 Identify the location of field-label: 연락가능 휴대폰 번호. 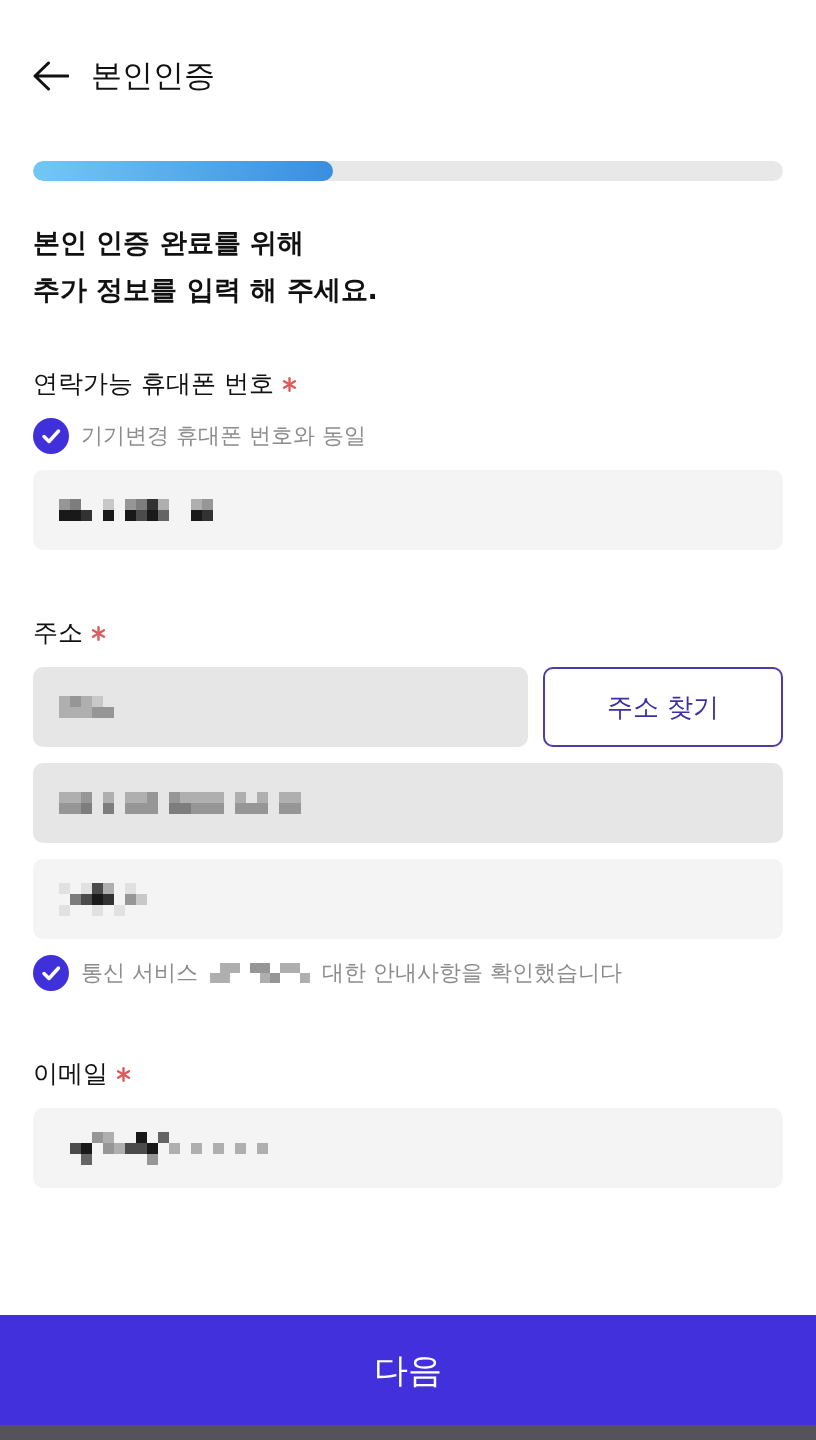
(153, 384).